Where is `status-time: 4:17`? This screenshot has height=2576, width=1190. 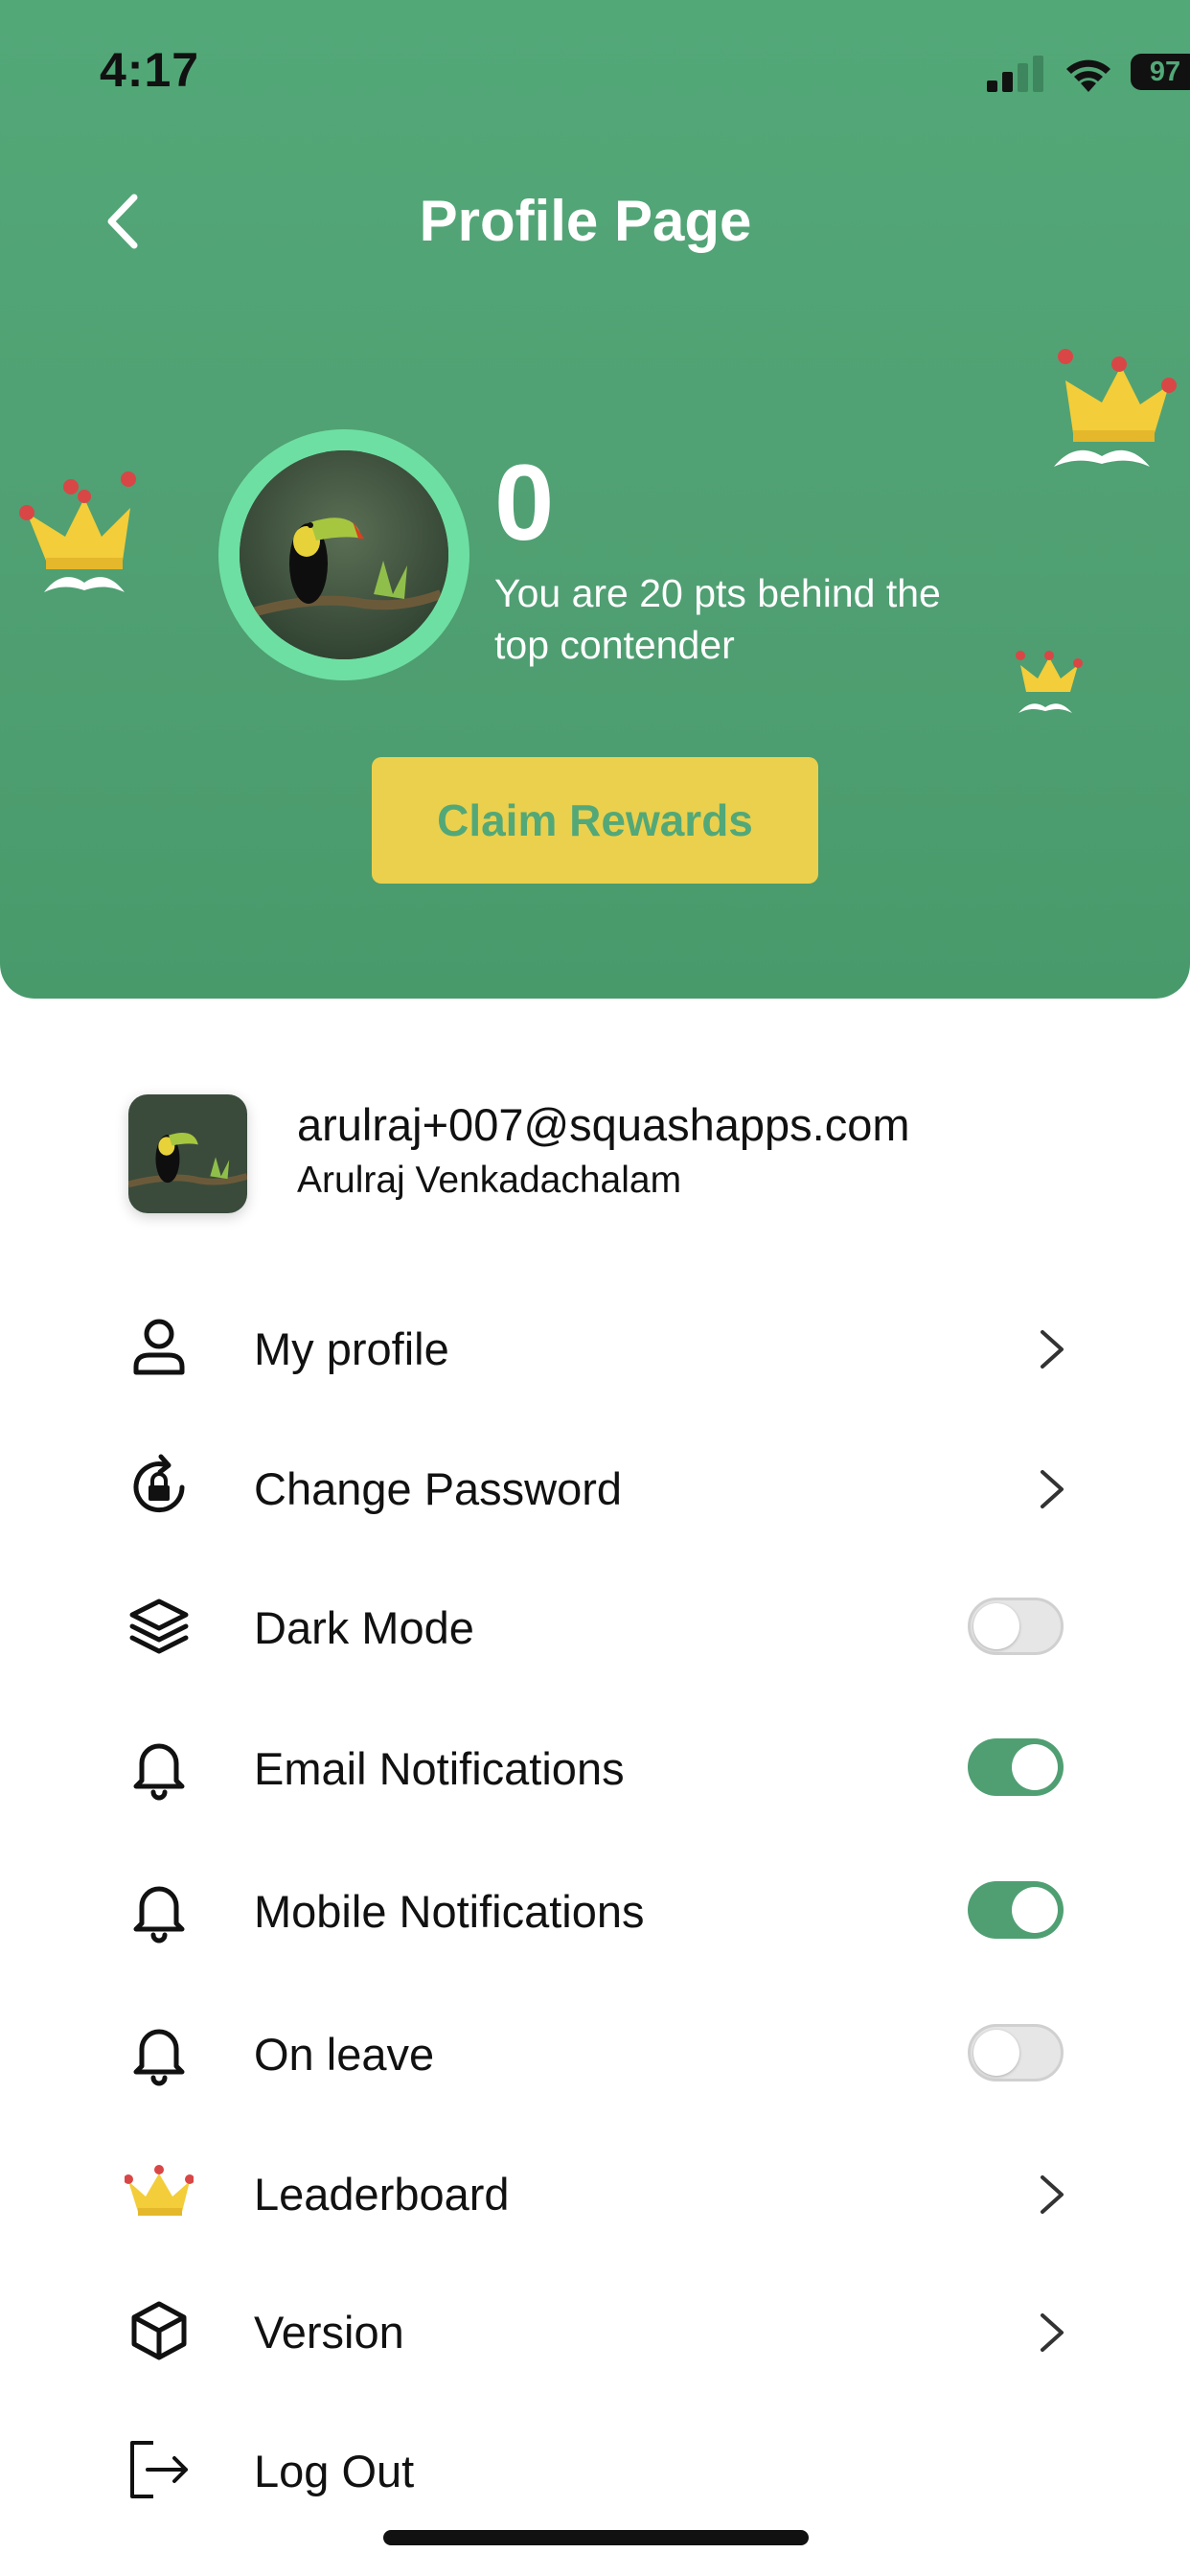 status-time: 4:17 is located at coordinates (150, 70).